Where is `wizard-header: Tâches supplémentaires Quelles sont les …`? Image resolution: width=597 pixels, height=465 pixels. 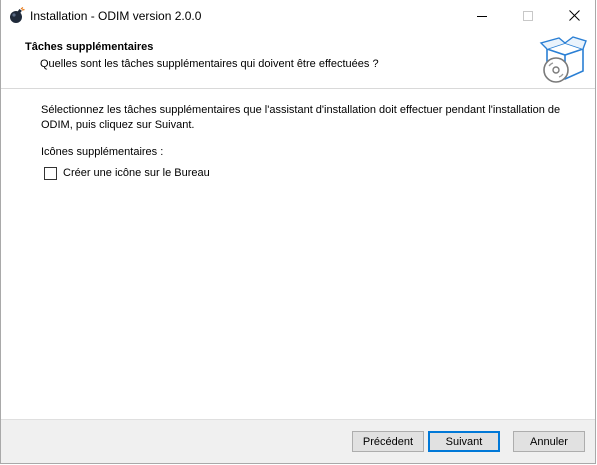
wizard-header: Tâches supplémentaires Quelles sont les … is located at coordinates (298, 60).